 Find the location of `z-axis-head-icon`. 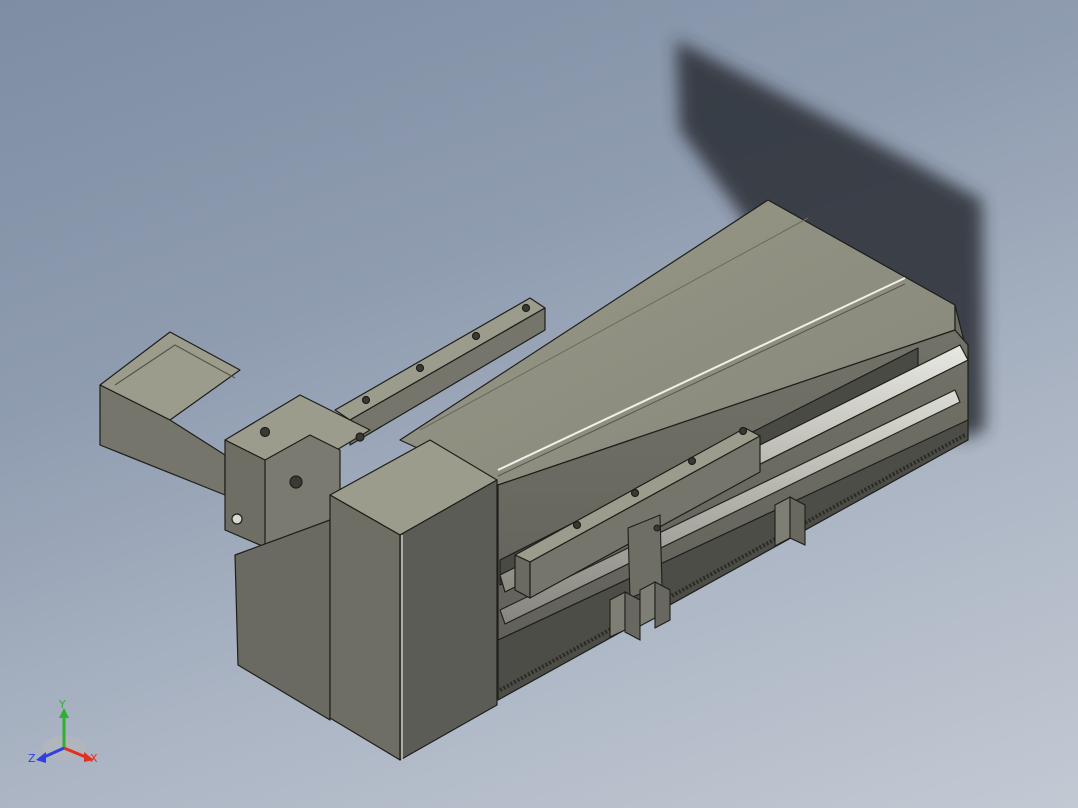

z-axis-head-icon is located at coordinates (41, 757).